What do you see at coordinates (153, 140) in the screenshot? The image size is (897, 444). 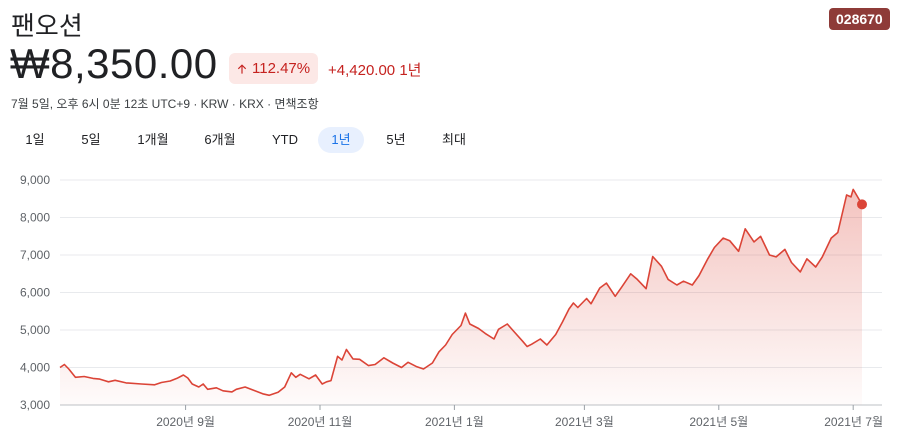 I see `tab-1m: 1개월` at bounding box center [153, 140].